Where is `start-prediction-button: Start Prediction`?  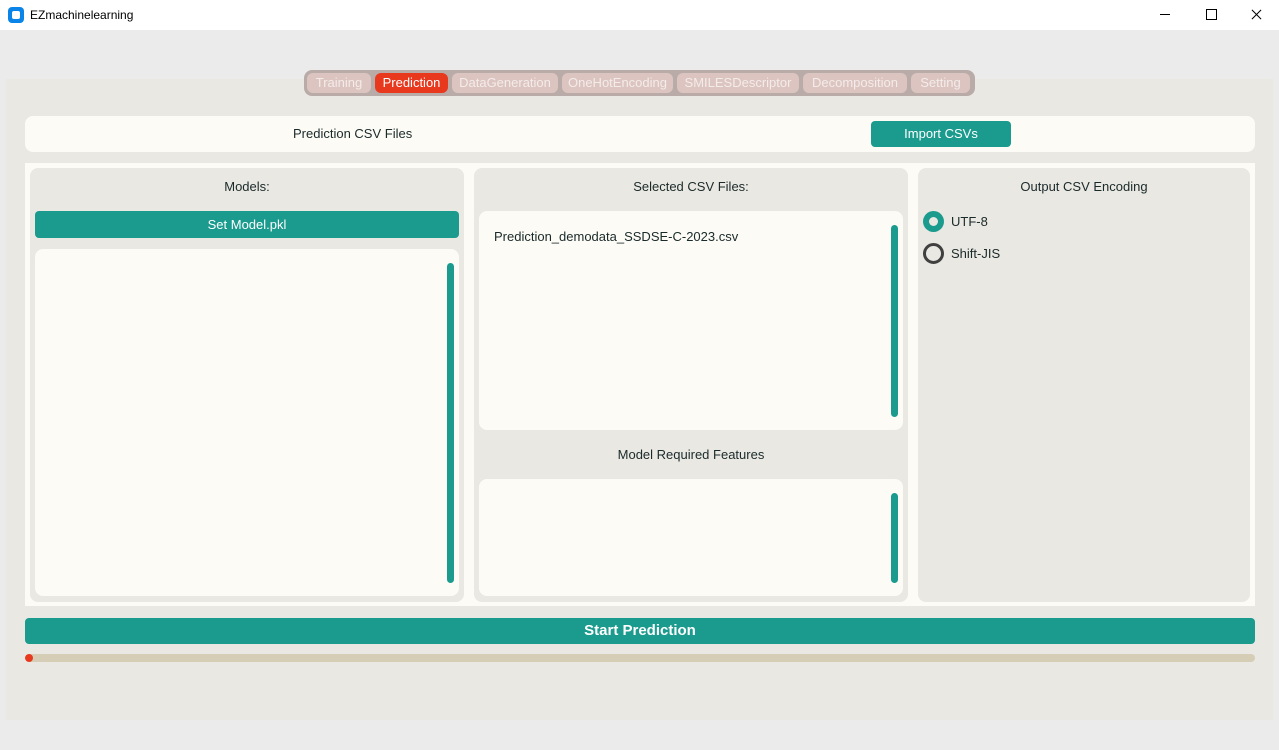
start-prediction-button: Start Prediction is located at coordinates (640, 631).